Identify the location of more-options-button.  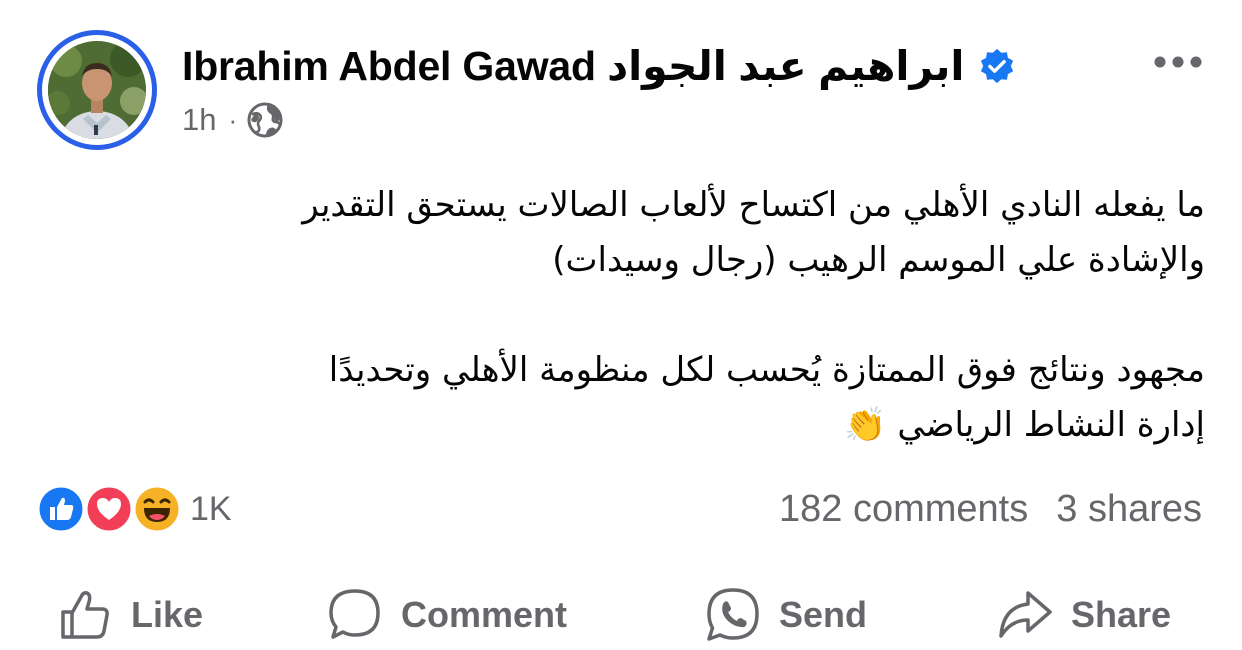
(1178, 62).